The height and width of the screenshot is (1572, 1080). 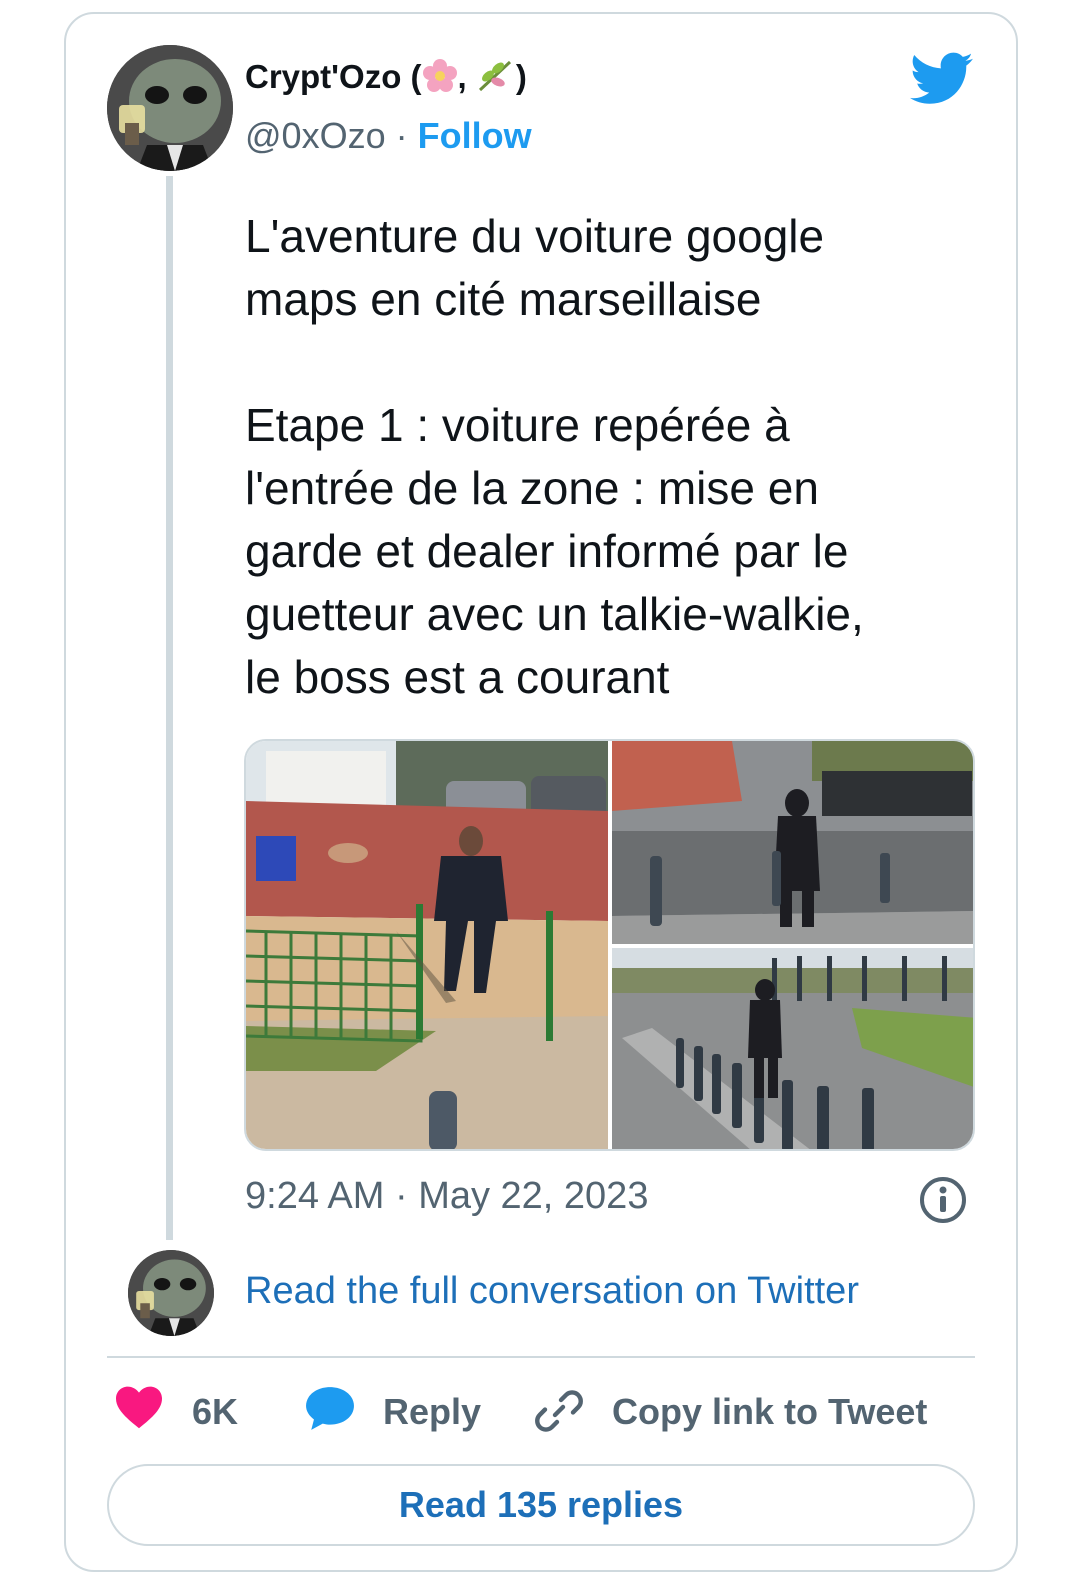 What do you see at coordinates (559, 1411) in the screenshot?
I see `link-icon` at bounding box center [559, 1411].